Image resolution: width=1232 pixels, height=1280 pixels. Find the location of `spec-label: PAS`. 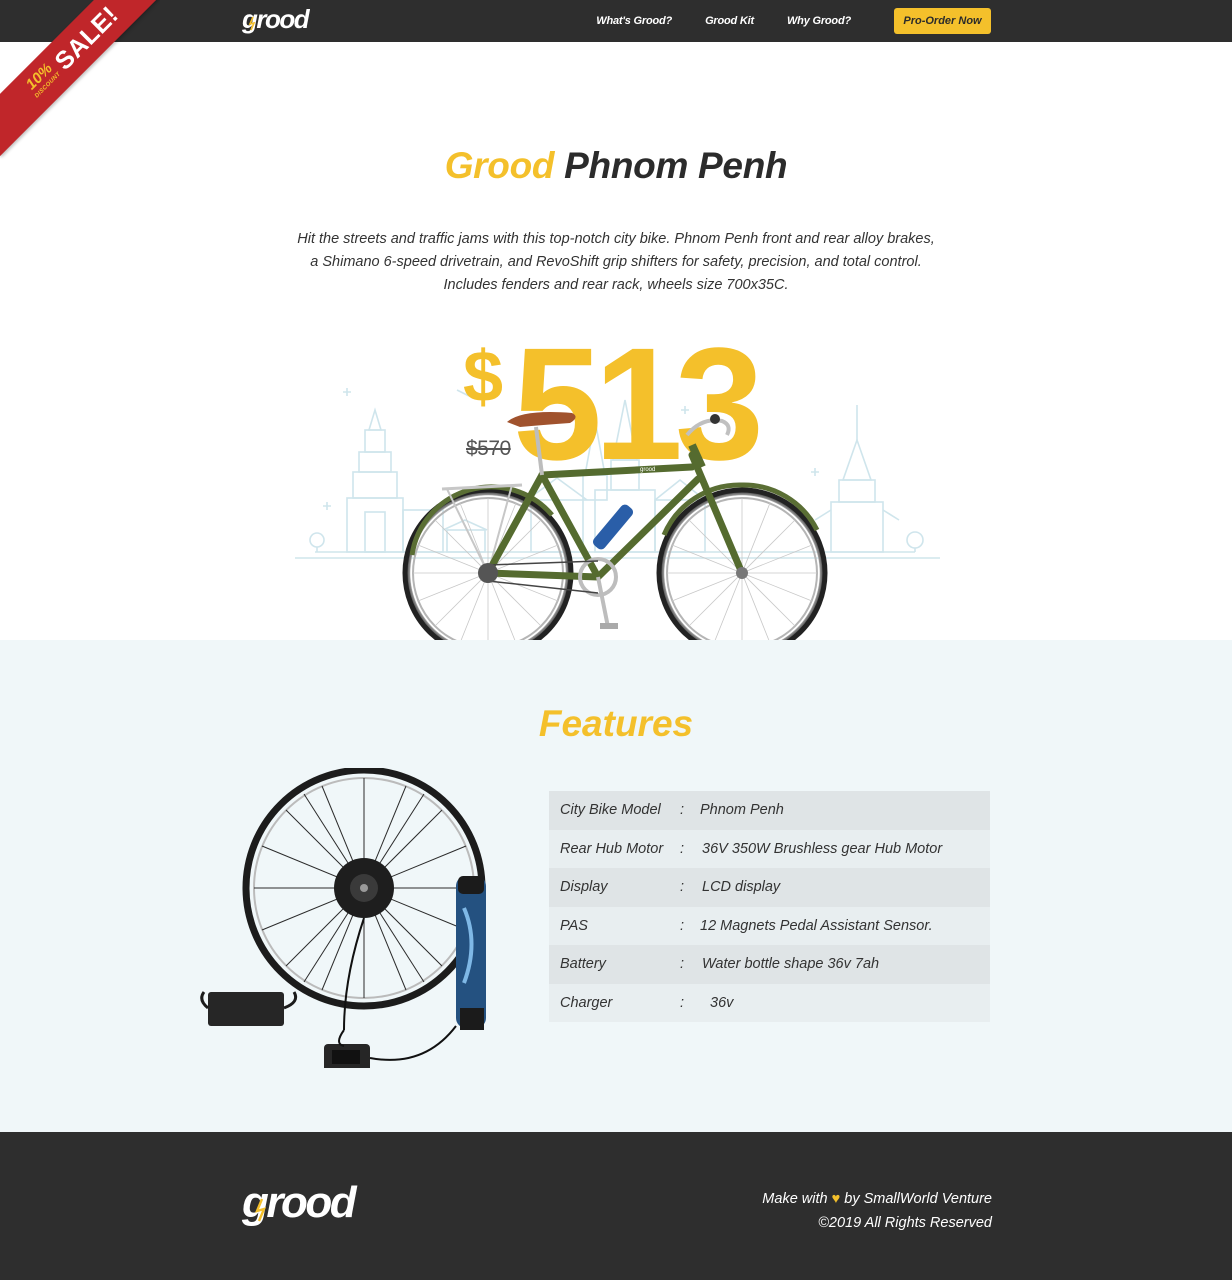

spec-label: PAS is located at coordinates (574, 925).